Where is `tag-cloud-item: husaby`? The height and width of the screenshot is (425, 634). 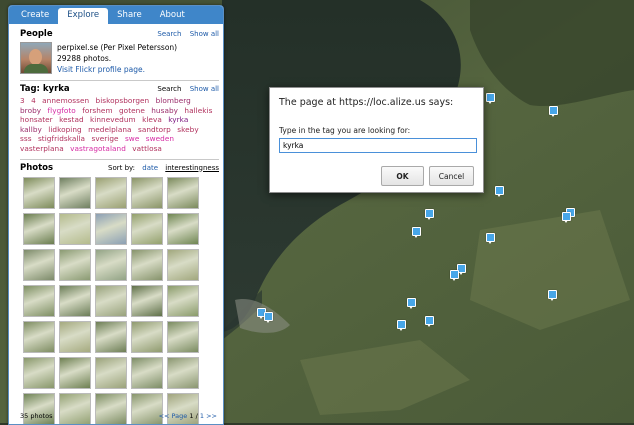
tag-cloud-item: husaby is located at coordinates (164, 110).